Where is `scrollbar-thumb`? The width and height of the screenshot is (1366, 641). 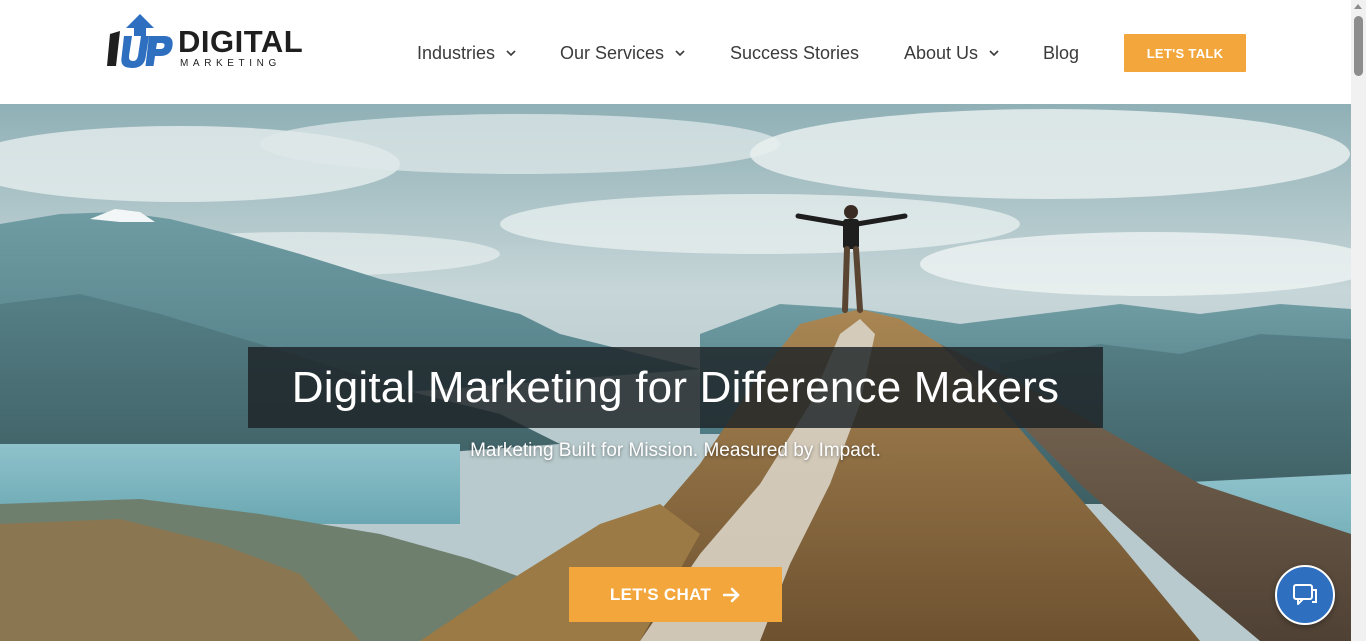 scrollbar-thumb is located at coordinates (1358, 46).